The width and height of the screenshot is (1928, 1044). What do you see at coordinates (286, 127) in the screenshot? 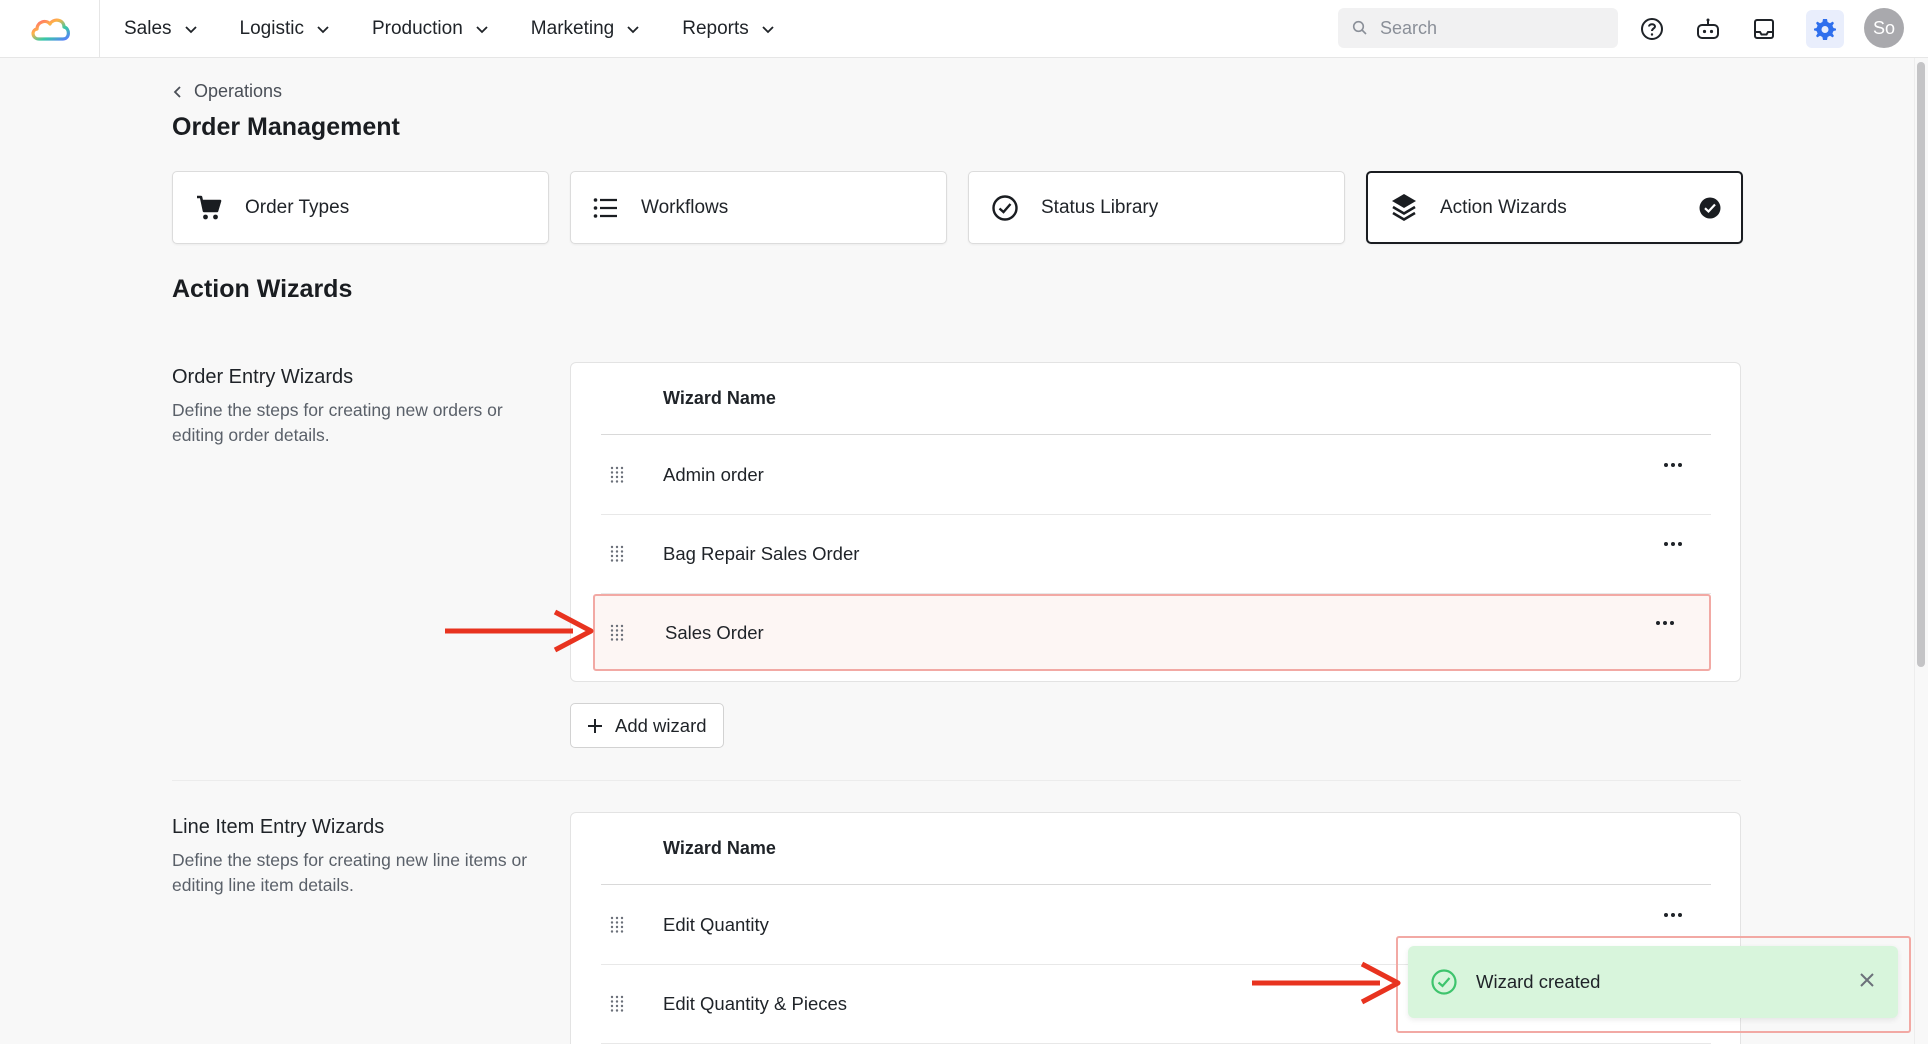
I see `page-title: Order Management` at bounding box center [286, 127].